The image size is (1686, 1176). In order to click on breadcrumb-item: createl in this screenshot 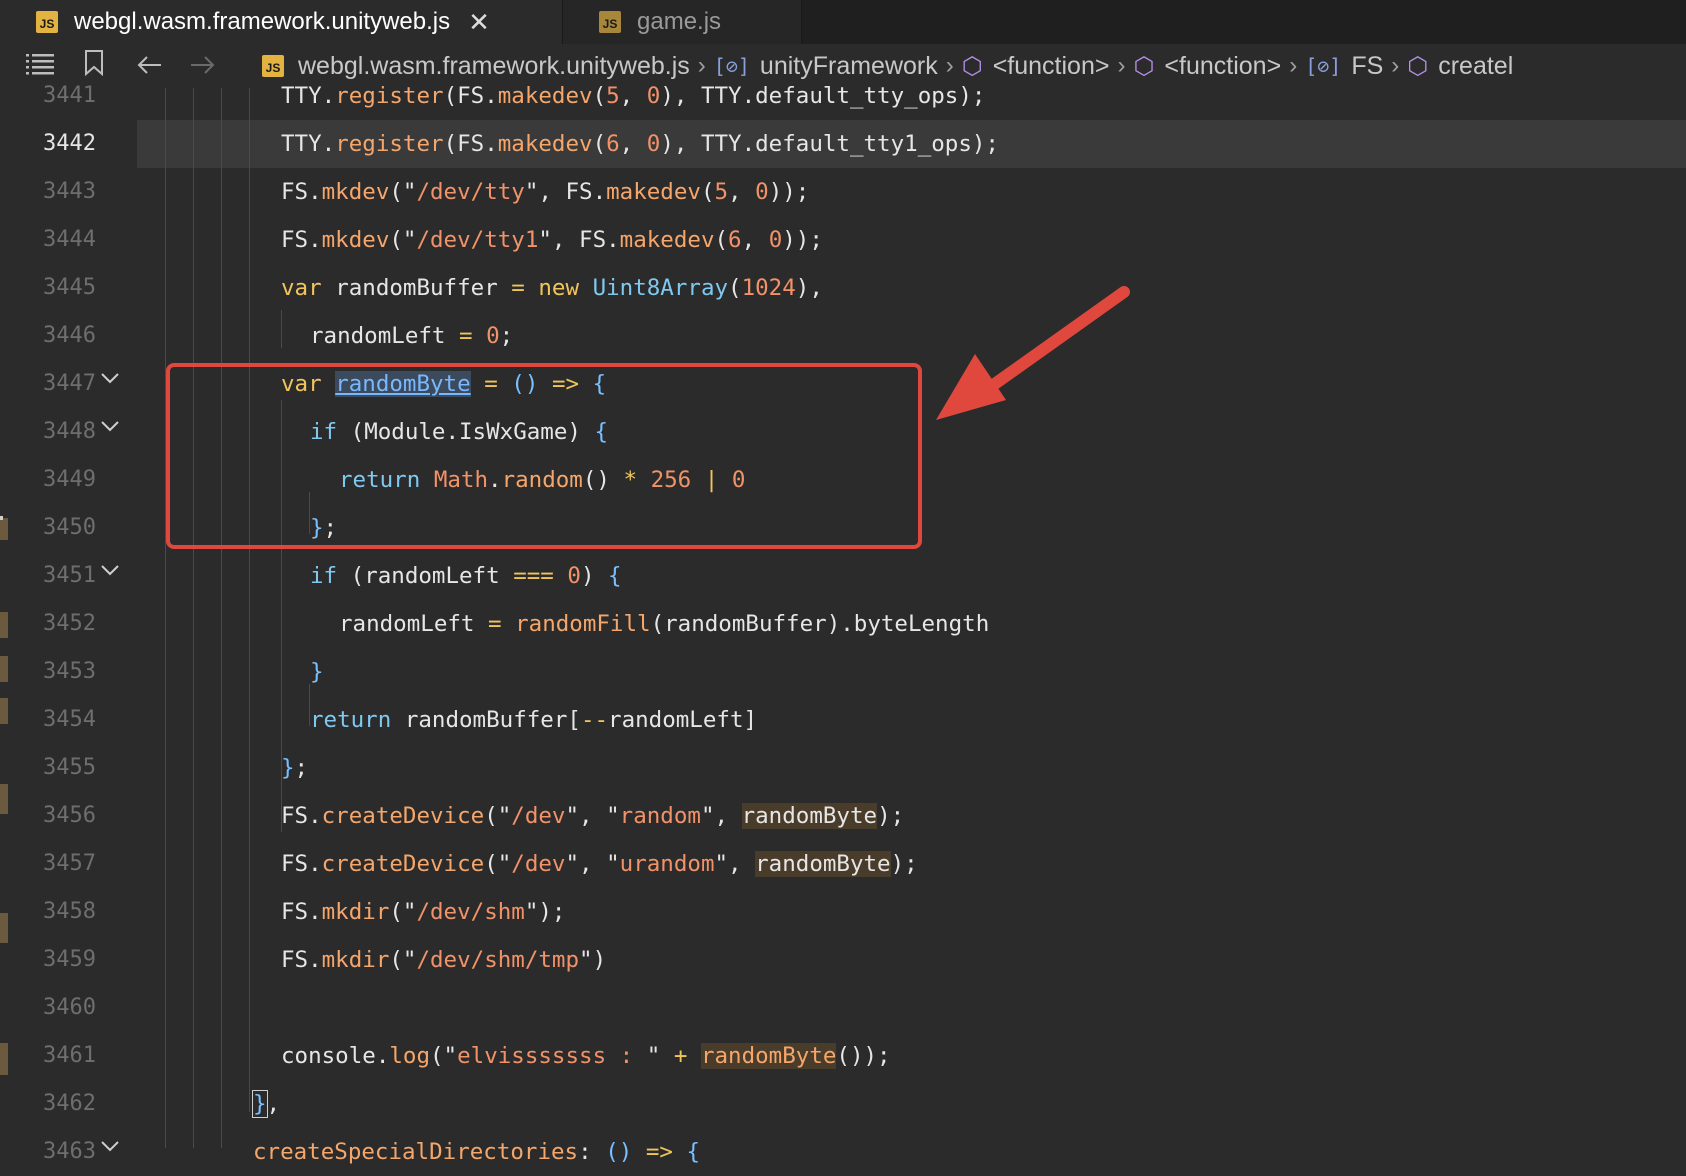, I will do `click(1475, 66)`.